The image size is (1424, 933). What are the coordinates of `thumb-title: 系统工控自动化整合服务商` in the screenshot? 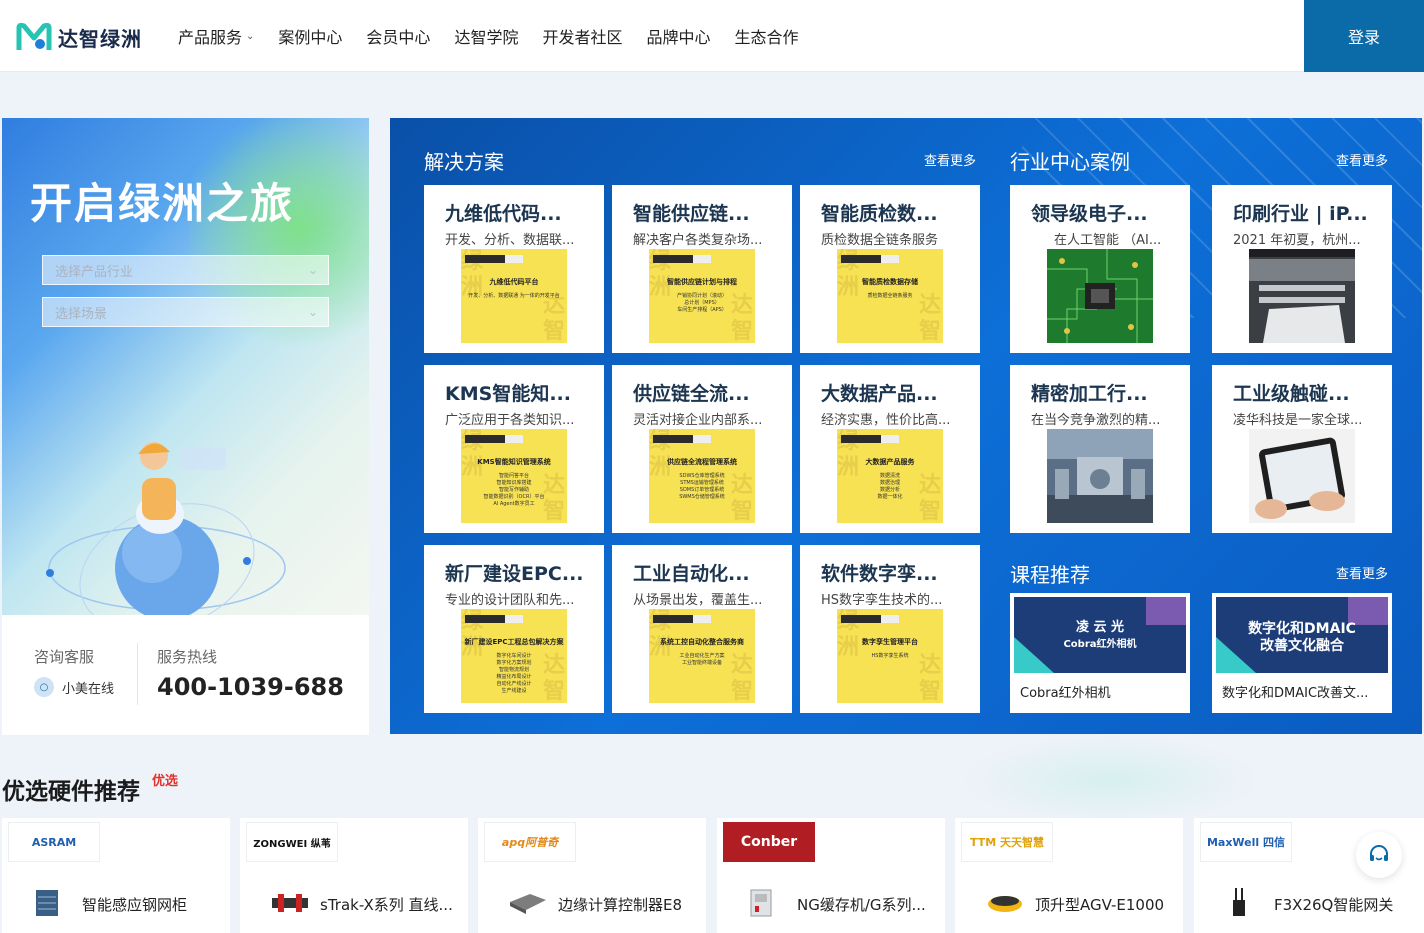 It's located at (702, 642).